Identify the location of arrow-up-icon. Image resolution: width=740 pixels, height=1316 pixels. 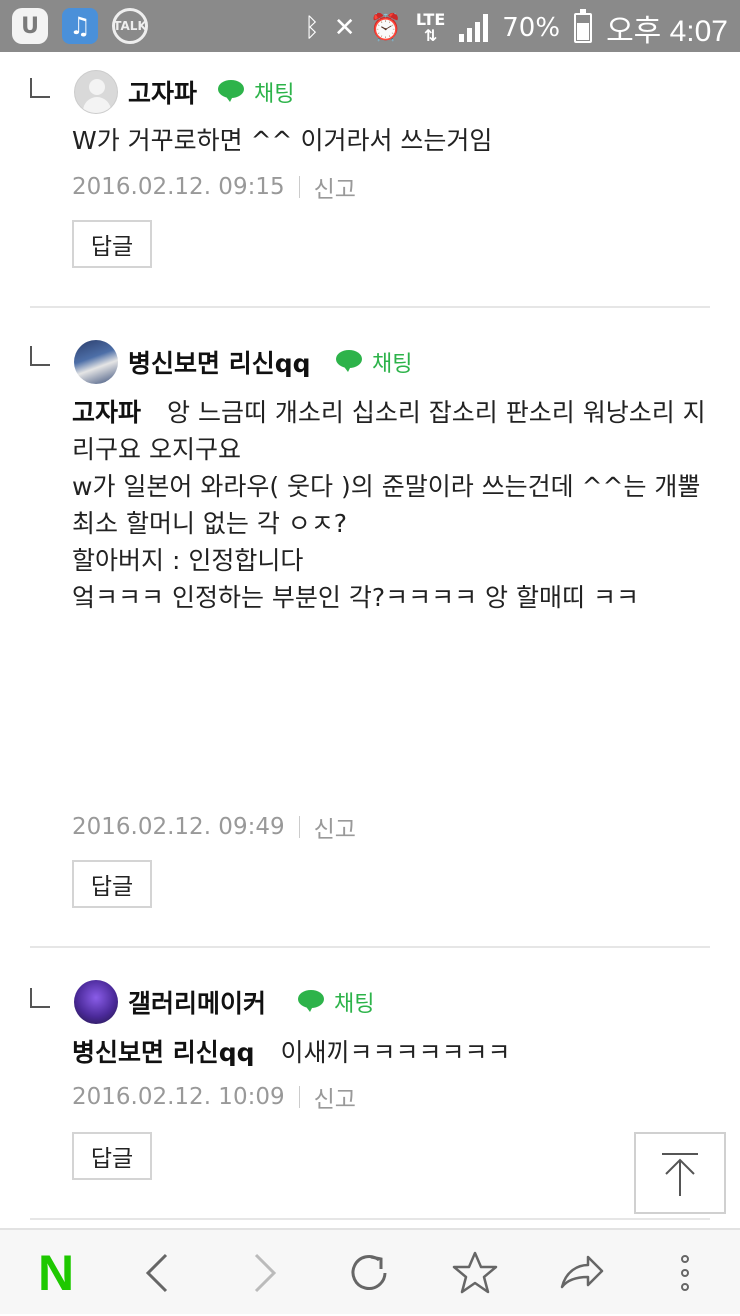
(680, 1174).